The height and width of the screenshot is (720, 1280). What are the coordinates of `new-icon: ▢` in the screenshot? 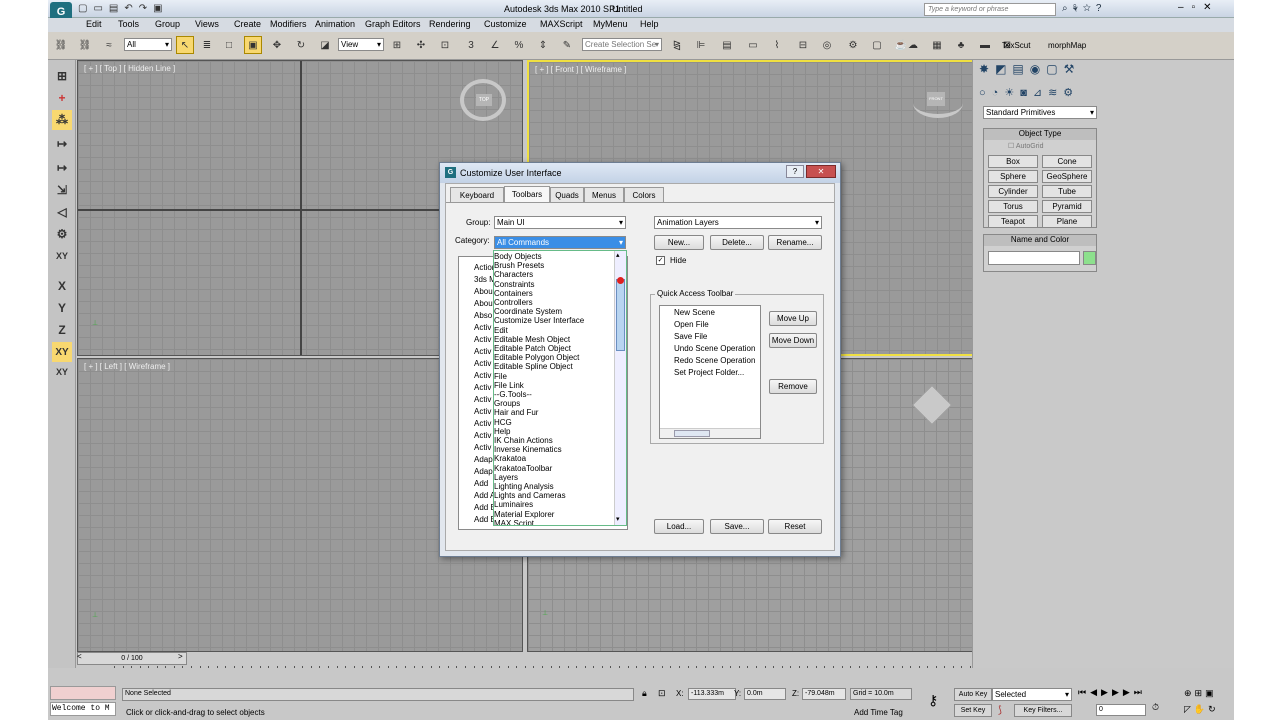 It's located at (85, 8).